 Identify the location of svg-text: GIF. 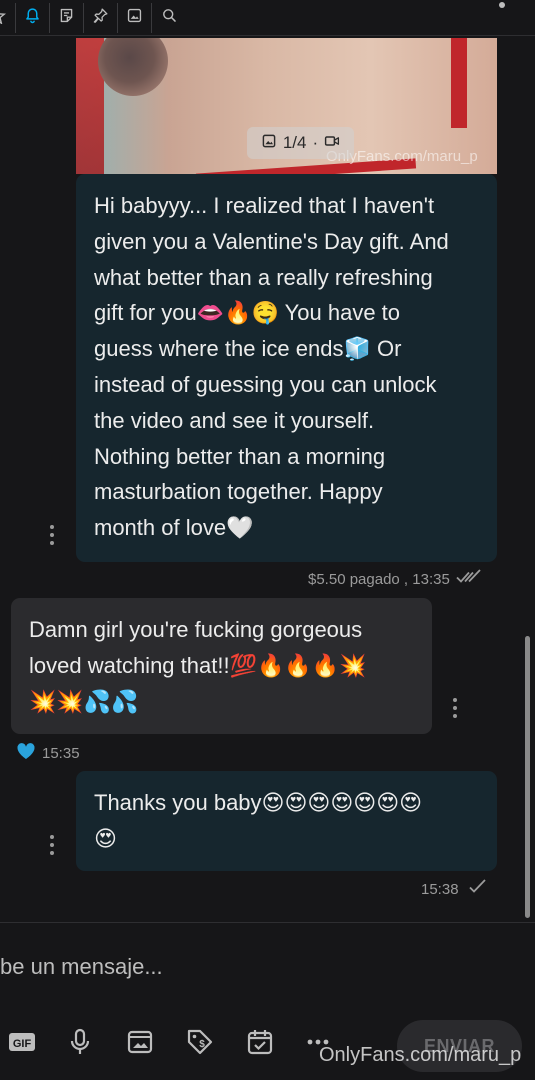
(22, 1044).